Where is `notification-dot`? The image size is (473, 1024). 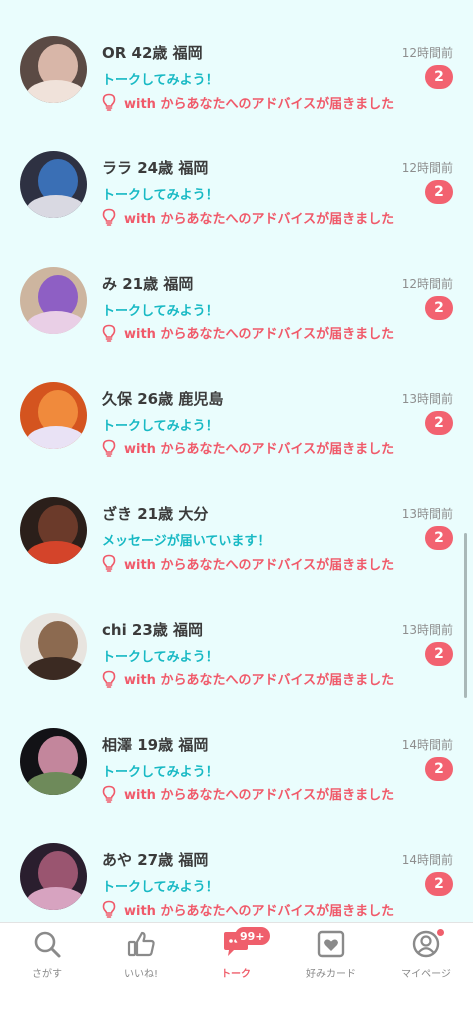 notification-dot is located at coordinates (440, 932).